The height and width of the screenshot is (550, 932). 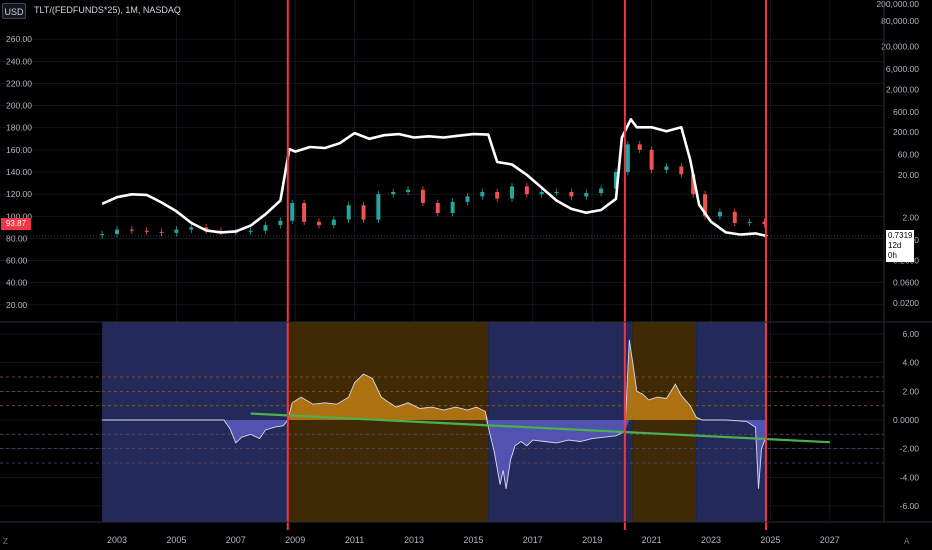 What do you see at coordinates (433, 190) in the screenshot?
I see `tlt-candles` at bounding box center [433, 190].